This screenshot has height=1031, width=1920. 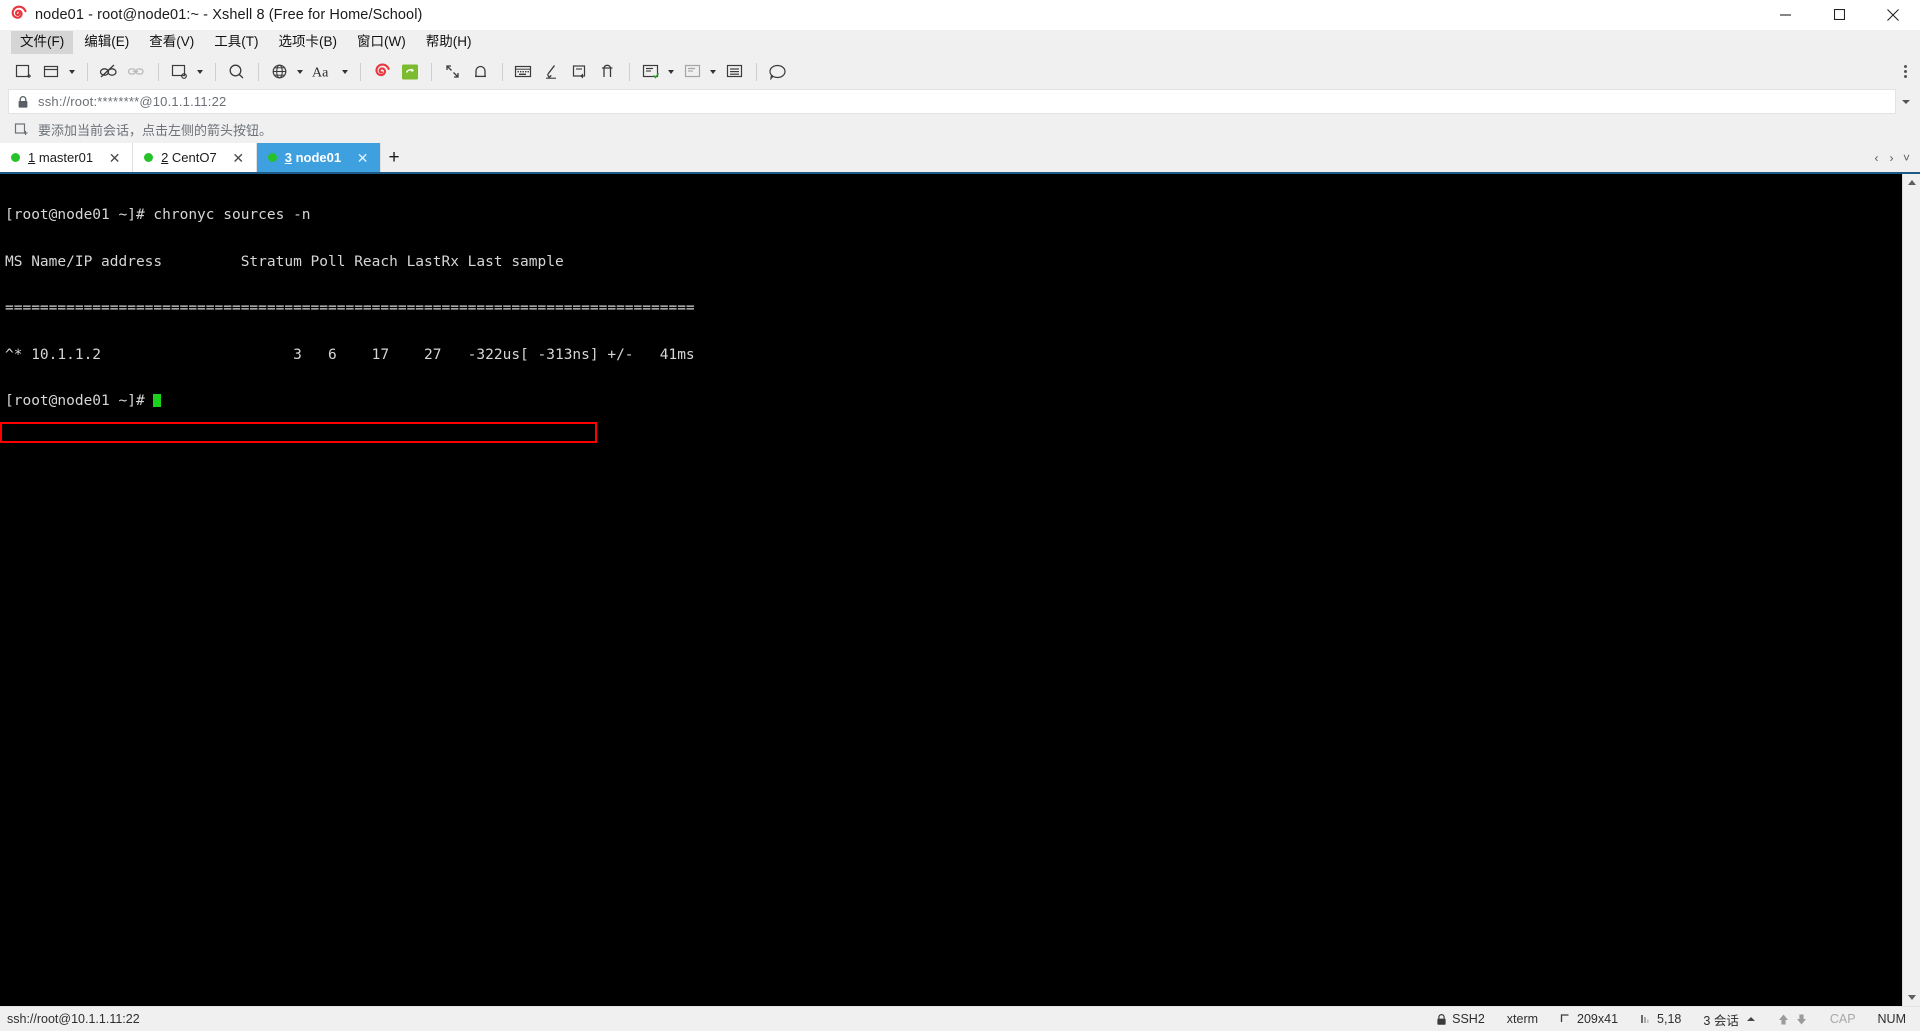 What do you see at coordinates (449, 42) in the screenshot?
I see `menu-help: 帮助(H)` at bounding box center [449, 42].